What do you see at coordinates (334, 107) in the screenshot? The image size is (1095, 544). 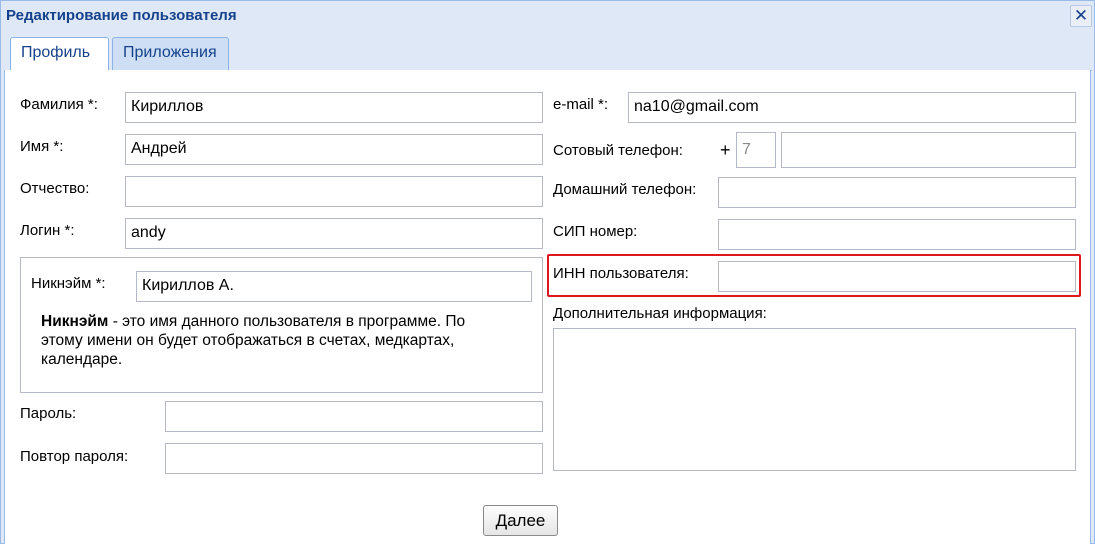 I see `last-name-input: Кириллов` at bounding box center [334, 107].